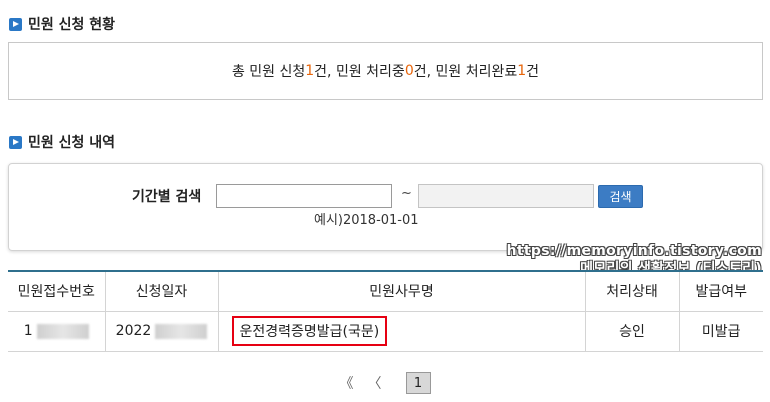  Describe the element at coordinates (720, 291) in the screenshot. I see `header-issued: 발급여부` at that location.